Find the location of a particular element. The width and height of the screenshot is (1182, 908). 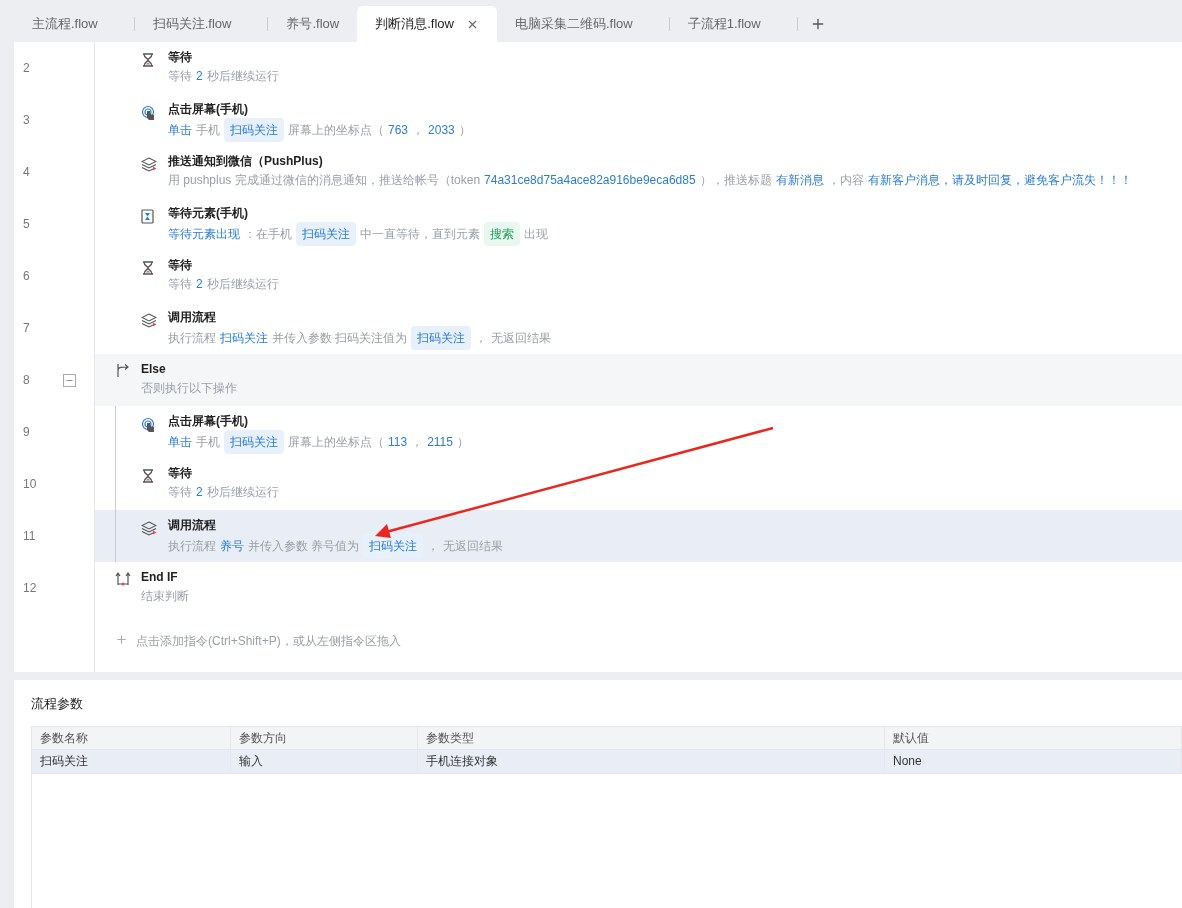

description-text: 出现 is located at coordinates (536, 234).